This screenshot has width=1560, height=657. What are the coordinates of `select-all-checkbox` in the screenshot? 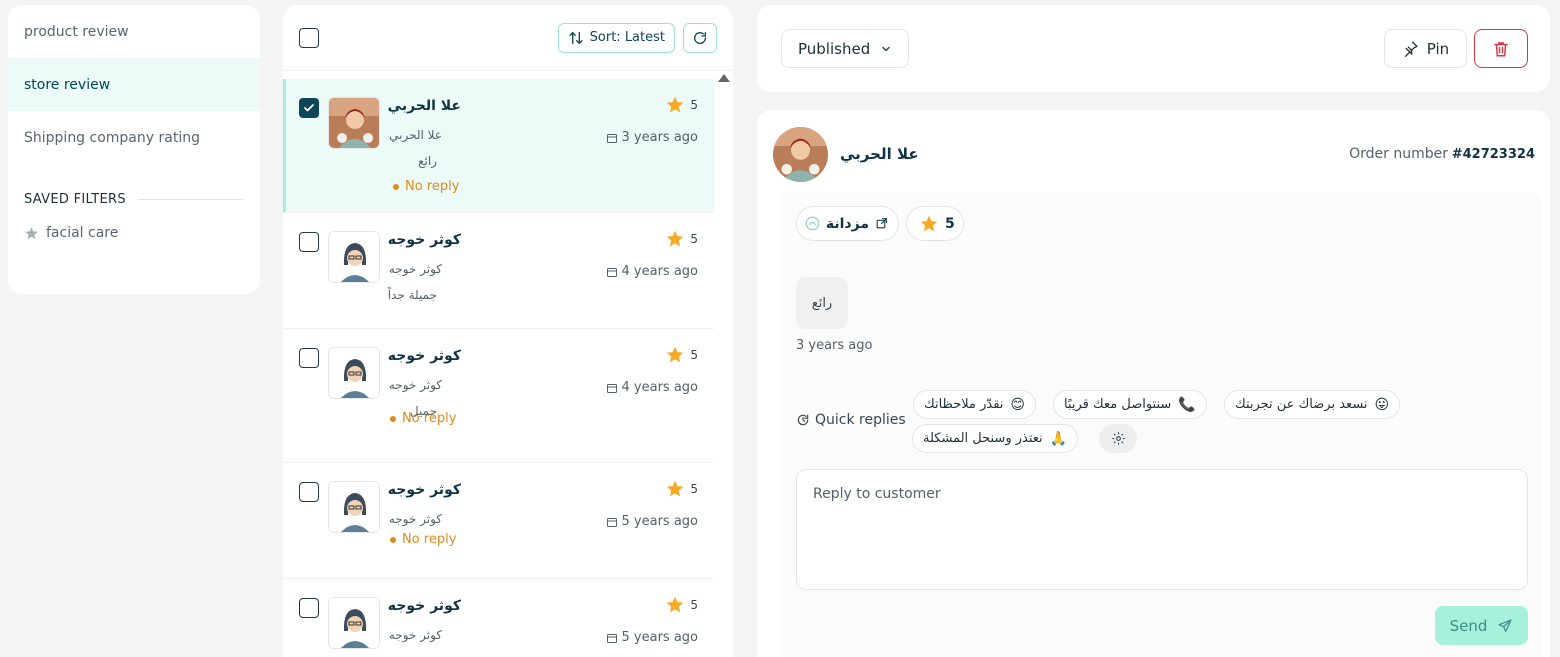 It's located at (309, 37).